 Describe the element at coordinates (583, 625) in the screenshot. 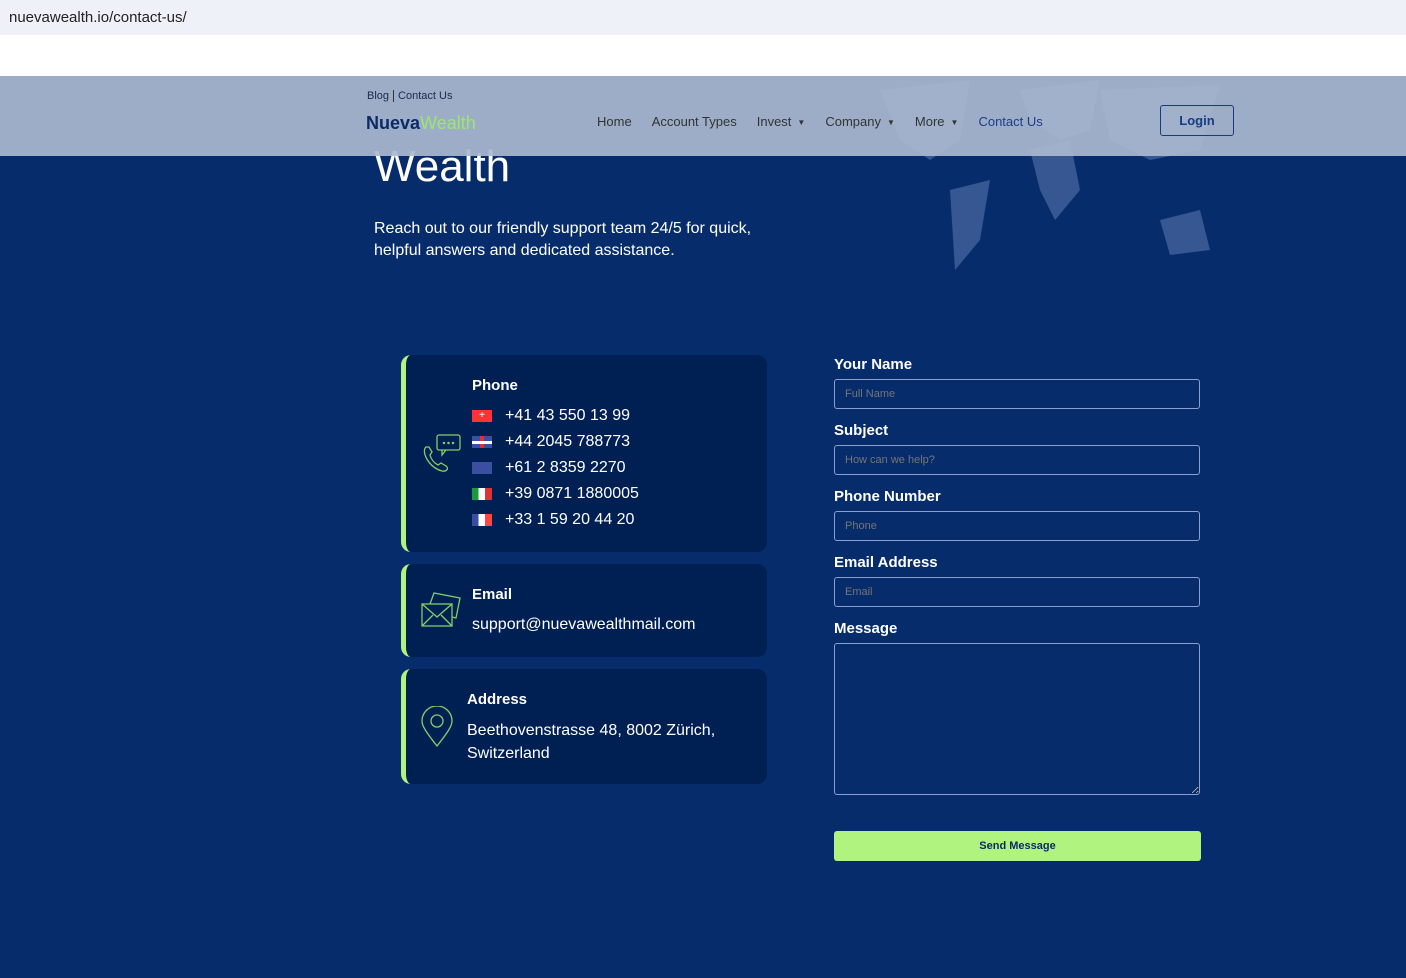

I see `email-address: support@nuevawealthmail.com` at that location.